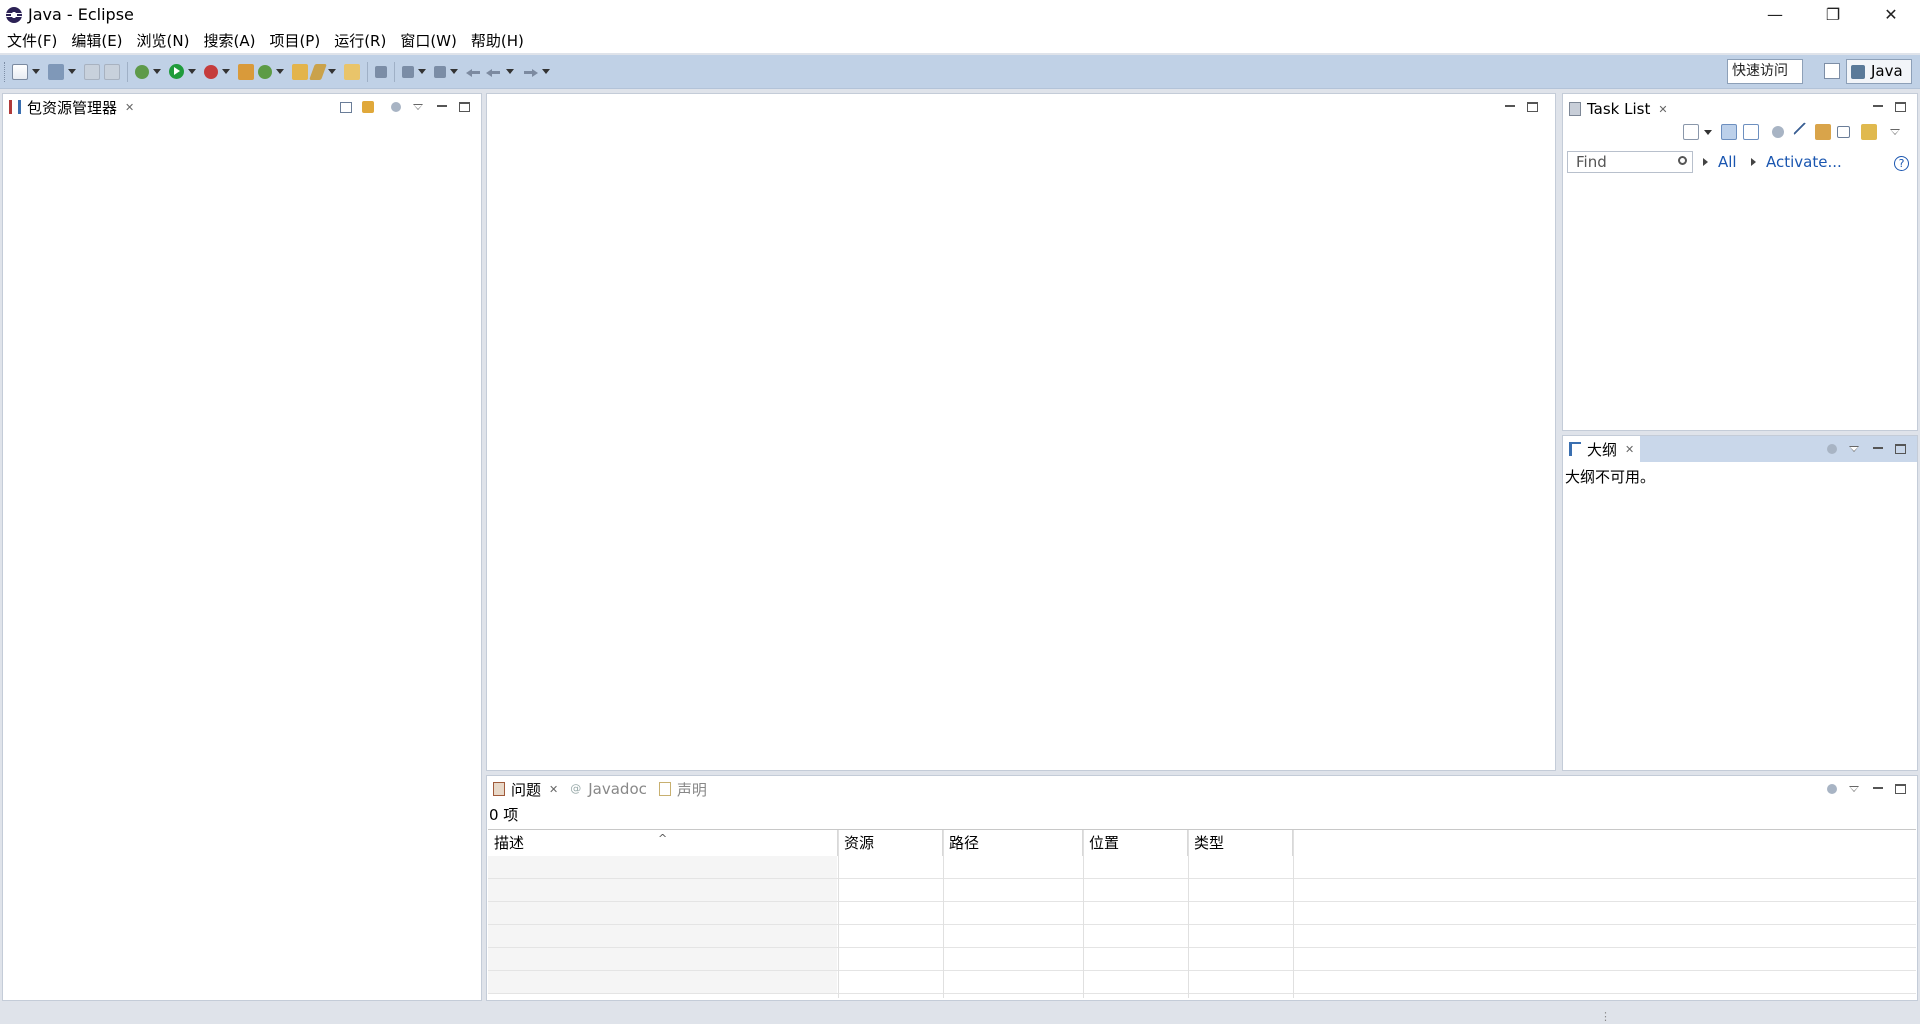 This screenshot has height=1024, width=1920. Describe the element at coordinates (691, 789) in the screenshot. I see `tab-label: 声明` at that location.